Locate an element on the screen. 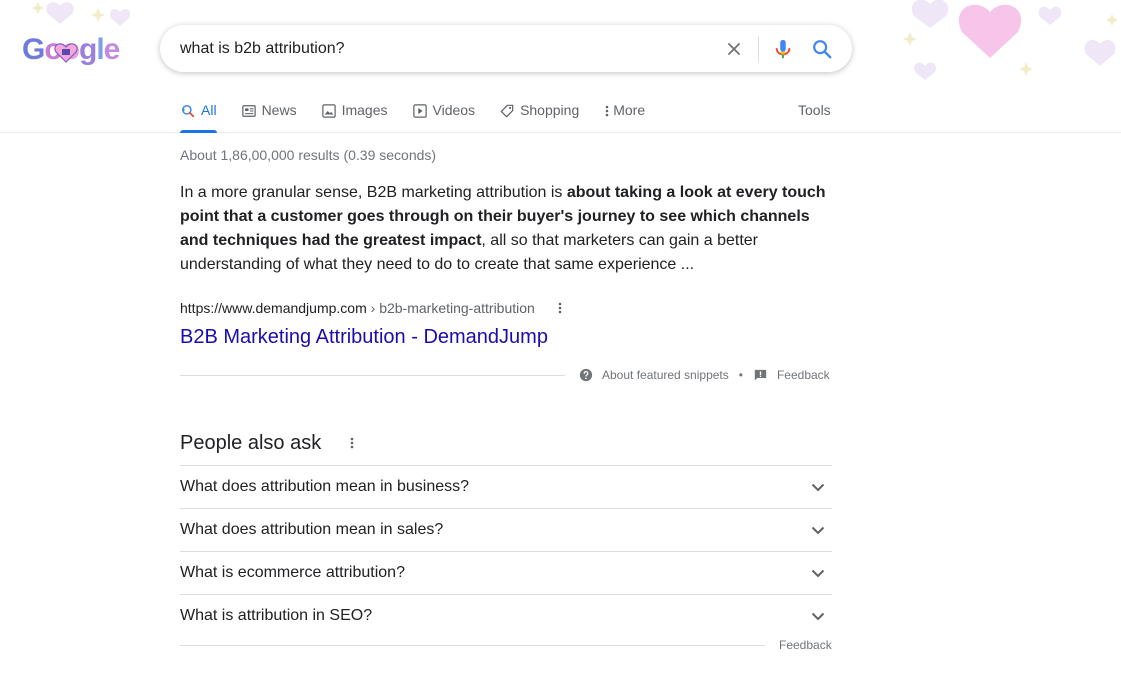  tab-news: News is located at coordinates (269, 115).